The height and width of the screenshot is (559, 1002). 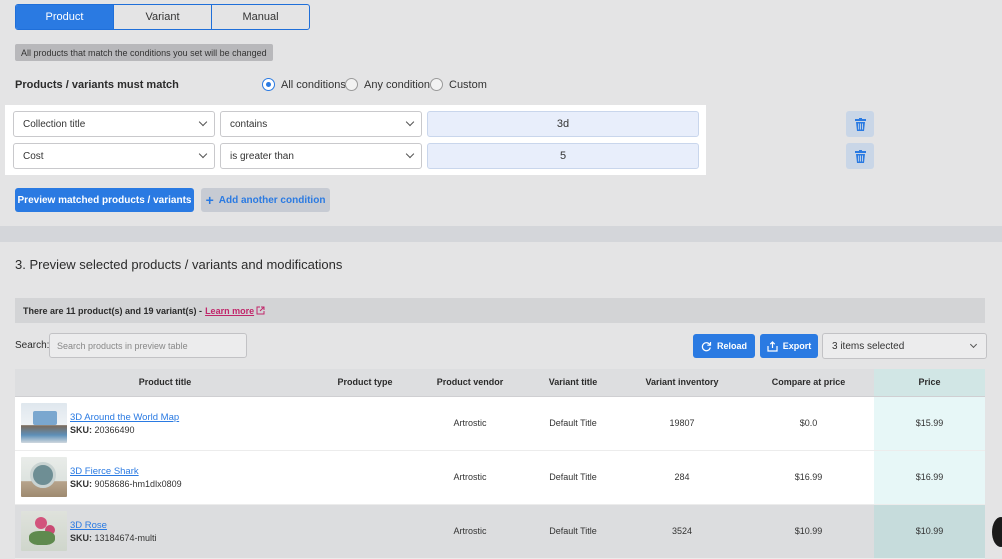 What do you see at coordinates (929, 383) in the screenshot?
I see `column-header: Price` at bounding box center [929, 383].